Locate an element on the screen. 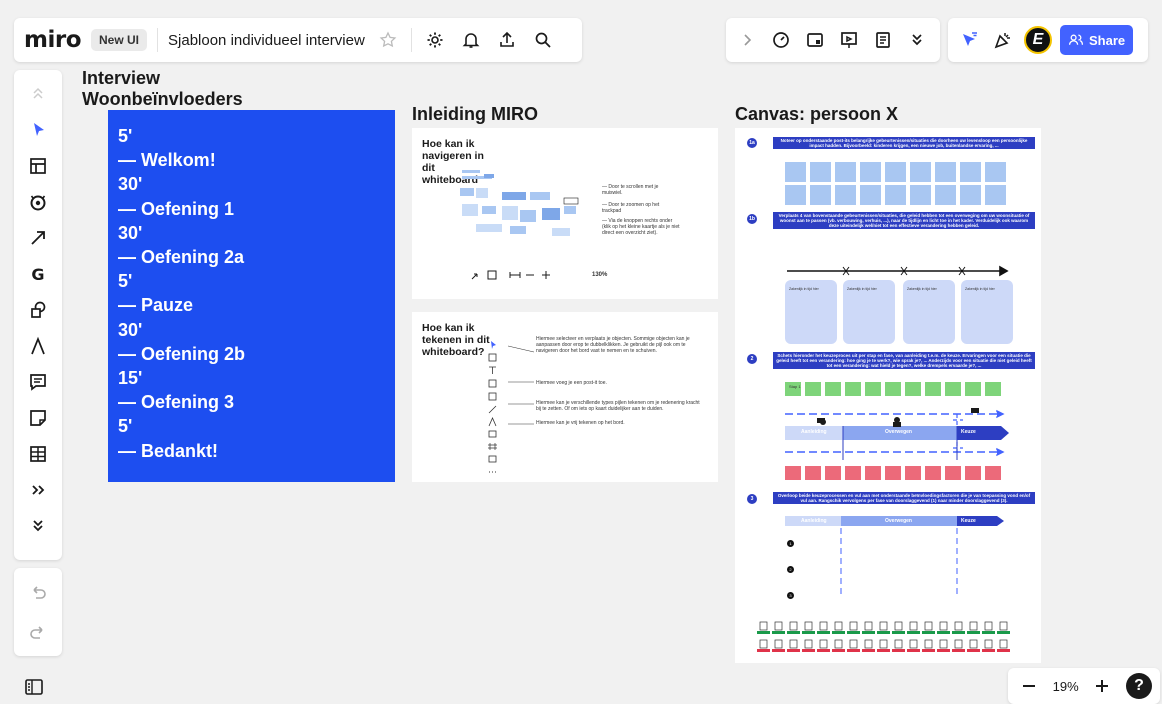 The height and width of the screenshot is (704, 1162). shapes-icon is located at coordinates (38, 310).